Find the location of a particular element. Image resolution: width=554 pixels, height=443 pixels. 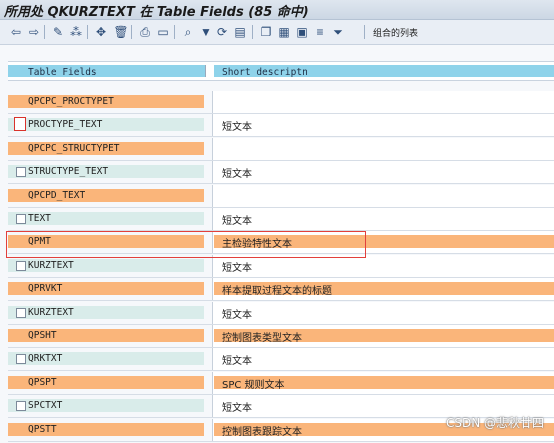

funnel-icon: ⏷ is located at coordinates (338, 32).